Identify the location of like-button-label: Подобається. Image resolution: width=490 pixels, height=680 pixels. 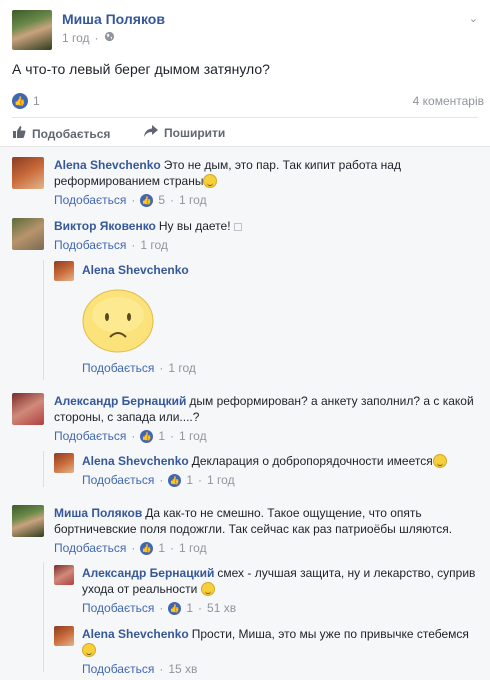
(71, 133).